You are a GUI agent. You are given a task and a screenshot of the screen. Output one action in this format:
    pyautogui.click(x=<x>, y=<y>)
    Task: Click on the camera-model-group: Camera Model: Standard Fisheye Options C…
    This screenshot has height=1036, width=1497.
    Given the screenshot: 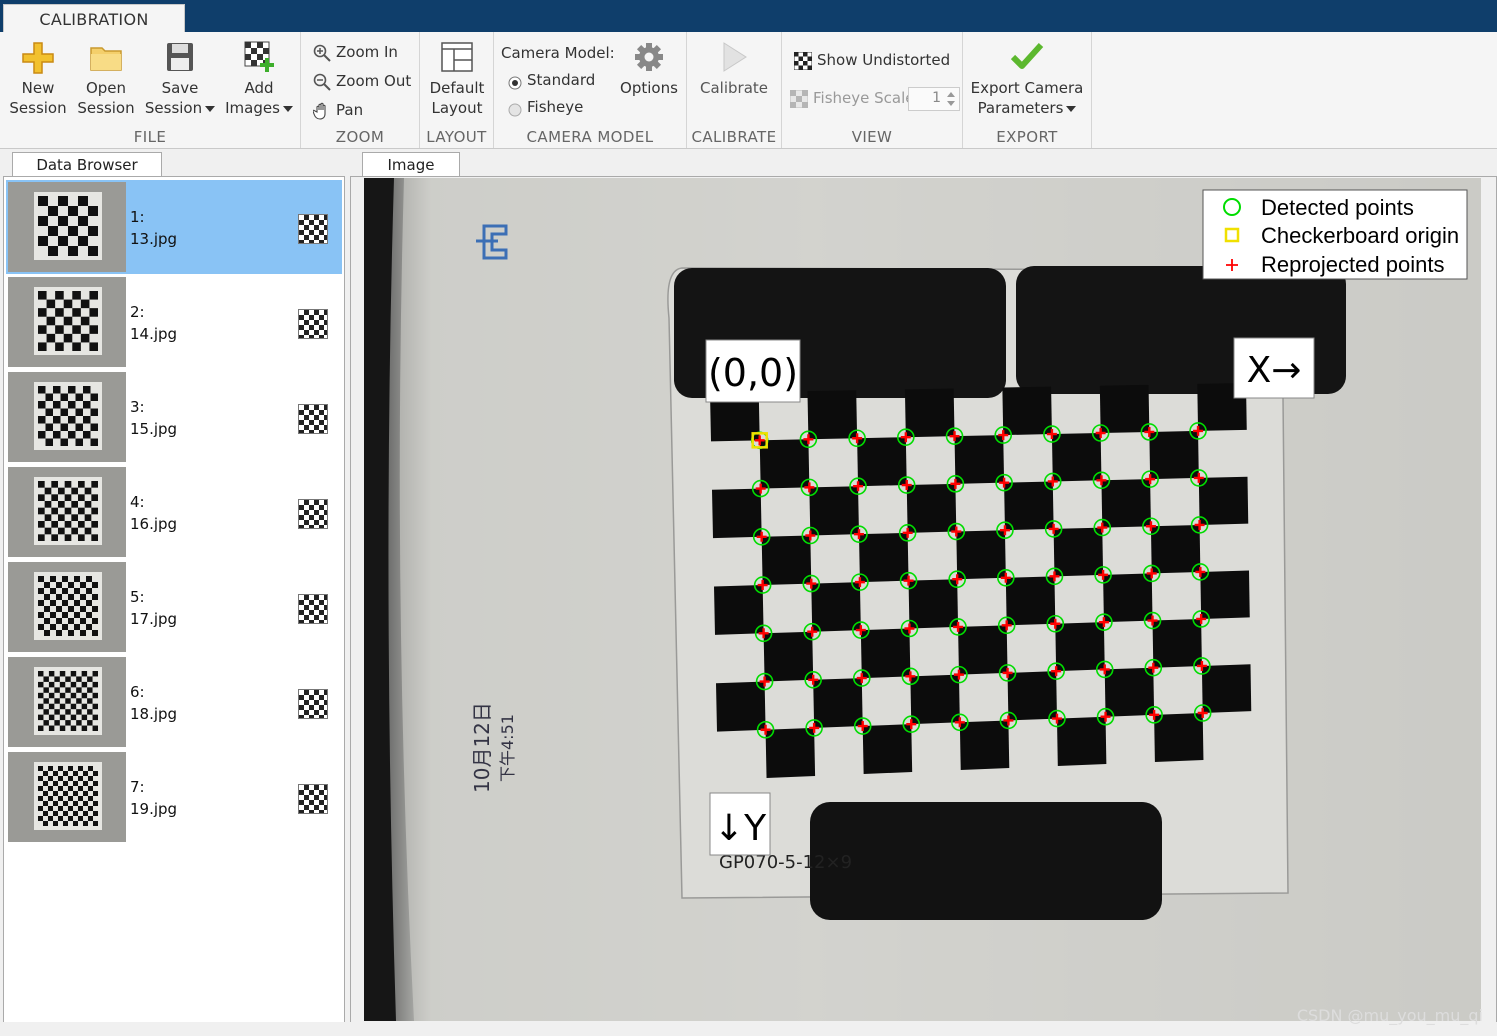 What is the action you would take?
    pyautogui.click(x=590, y=90)
    